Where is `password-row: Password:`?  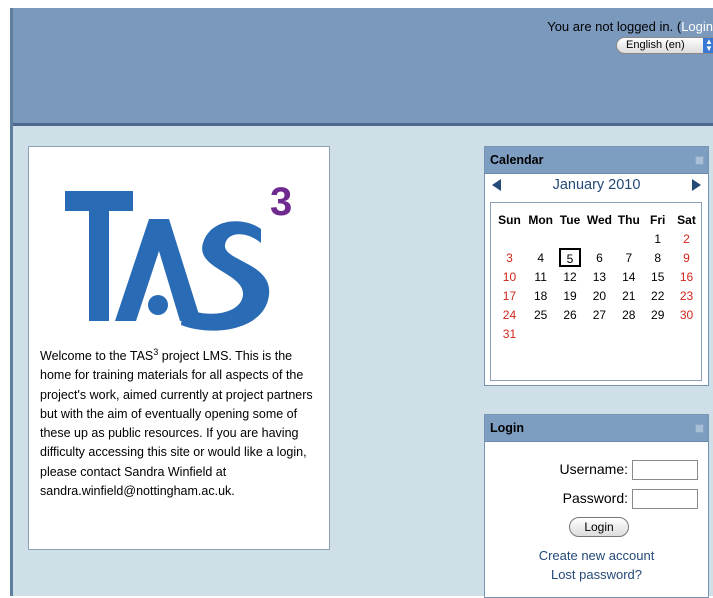
password-row: Password: is located at coordinates (591, 499).